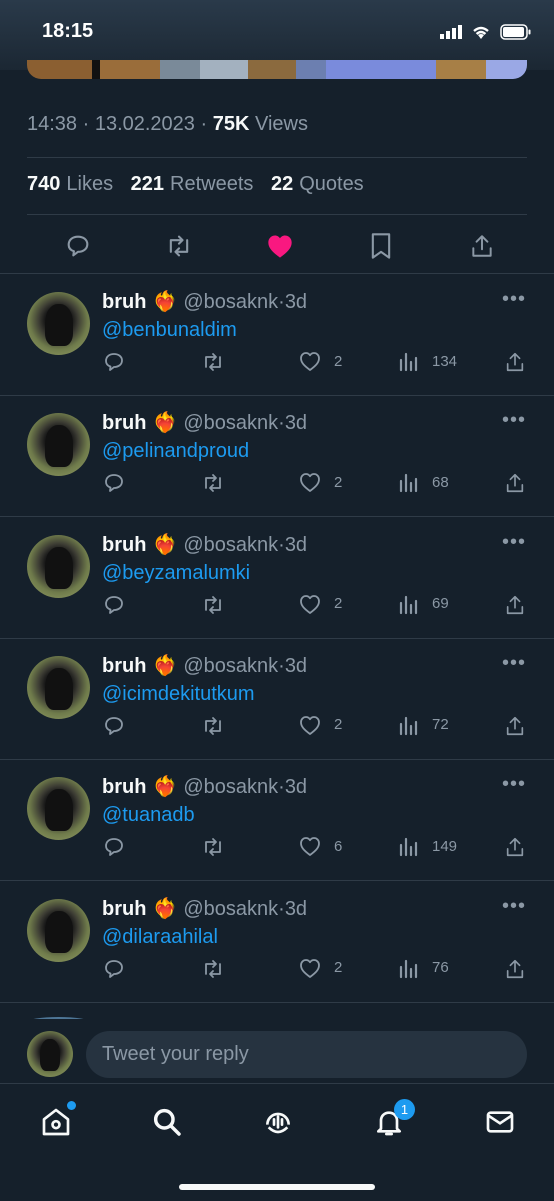  Describe the element at coordinates (278, 1122) in the screenshot. I see `tab-spaces` at that location.